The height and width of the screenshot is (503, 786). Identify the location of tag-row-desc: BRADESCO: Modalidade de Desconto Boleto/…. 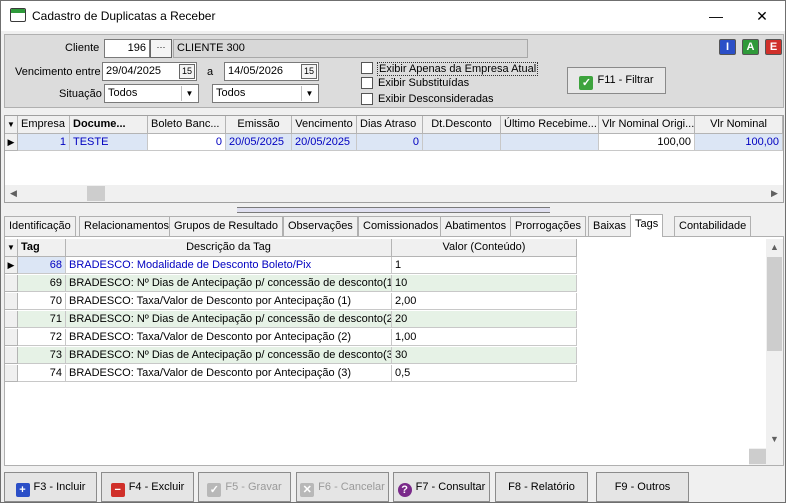
(229, 265).